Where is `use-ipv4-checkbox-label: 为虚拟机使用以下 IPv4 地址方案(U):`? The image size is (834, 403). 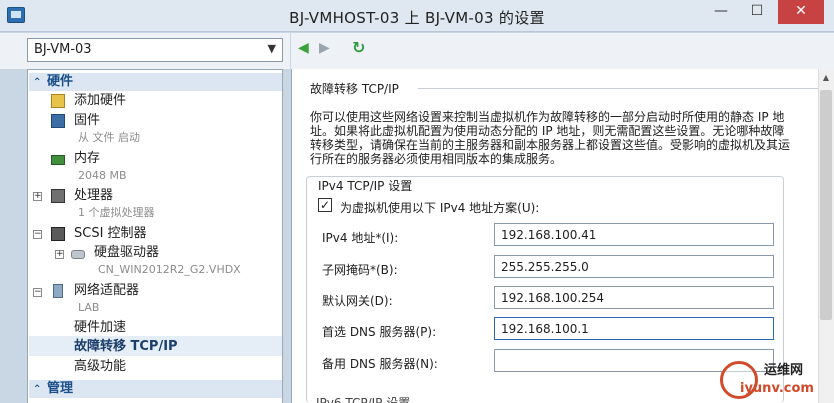
use-ipv4-checkbox-label: 为虚拟机使用以下 IPv4 地址方案(U): is located at coordinates (440, 208).